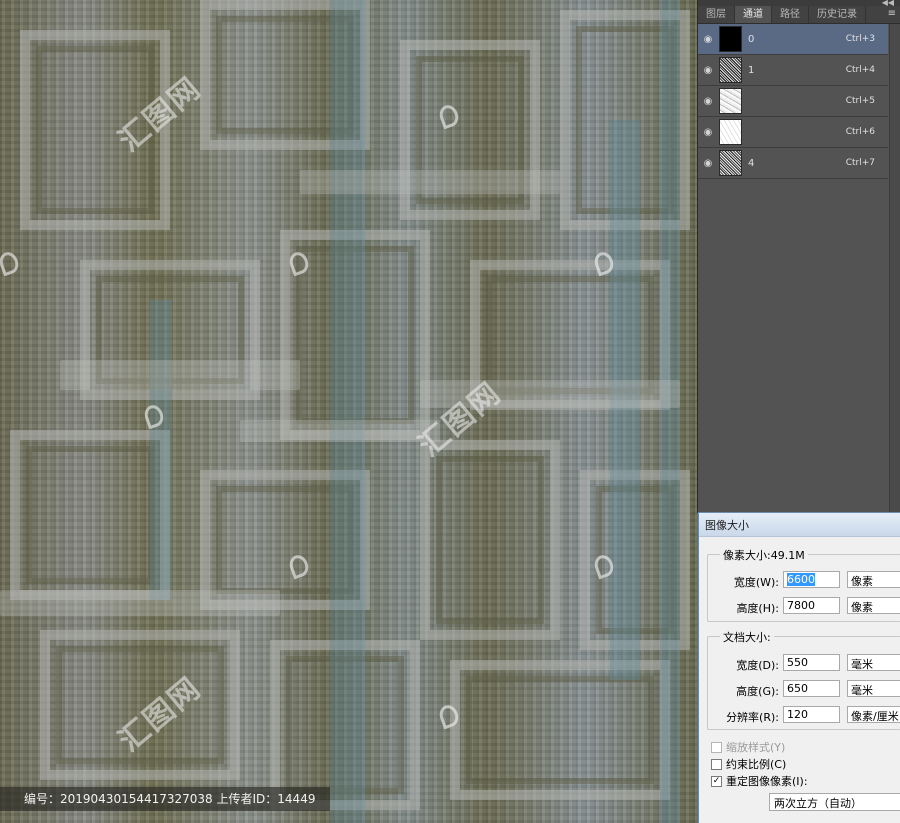 The width and height of the screenshot is (900, 823). I want to click on resolution-label: 分辨率(R):, so click(752, 717).